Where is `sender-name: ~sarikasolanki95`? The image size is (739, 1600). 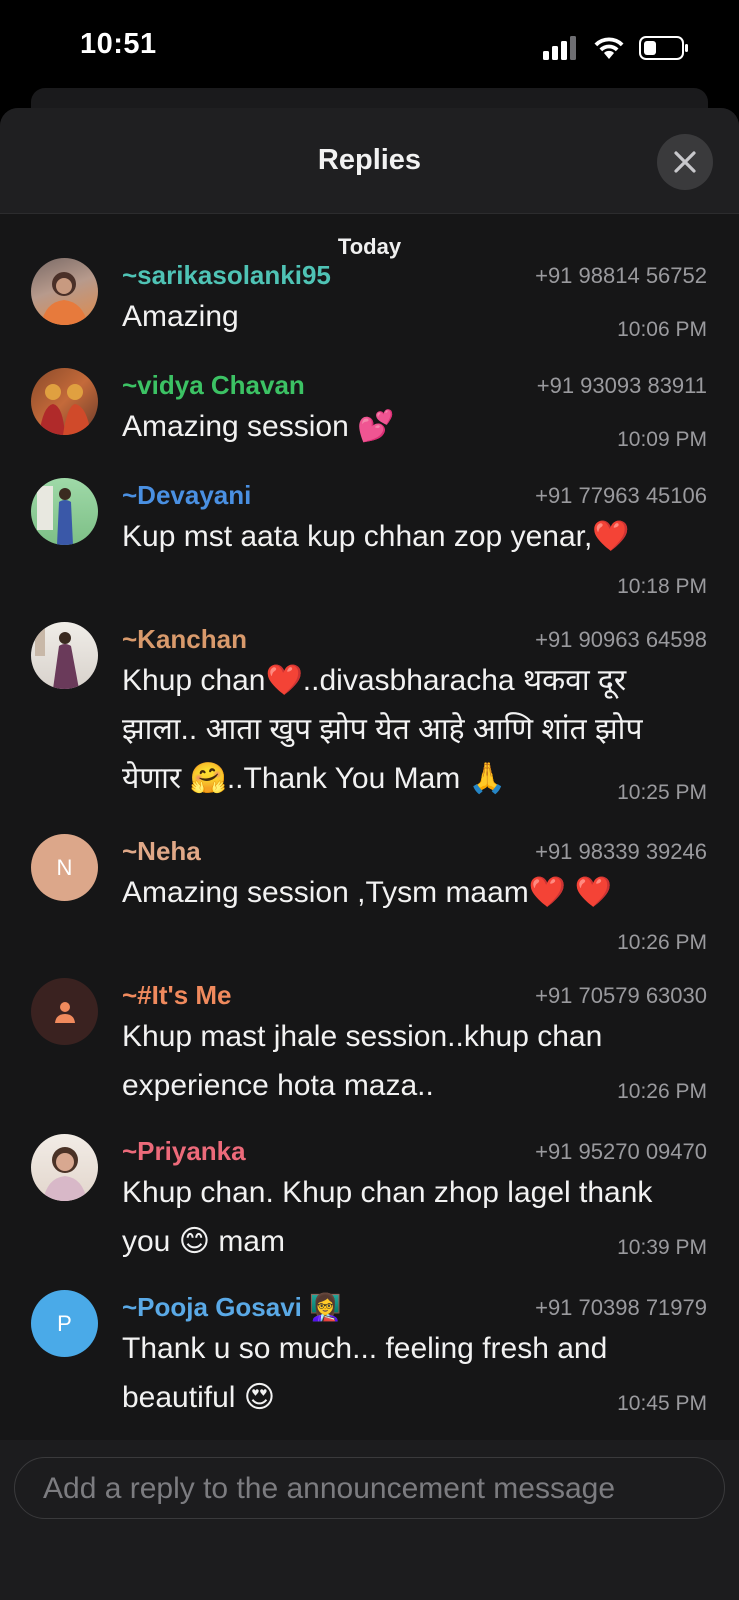 sender-name: ~sarikasolanki95 is located at coordinates (226, 275).